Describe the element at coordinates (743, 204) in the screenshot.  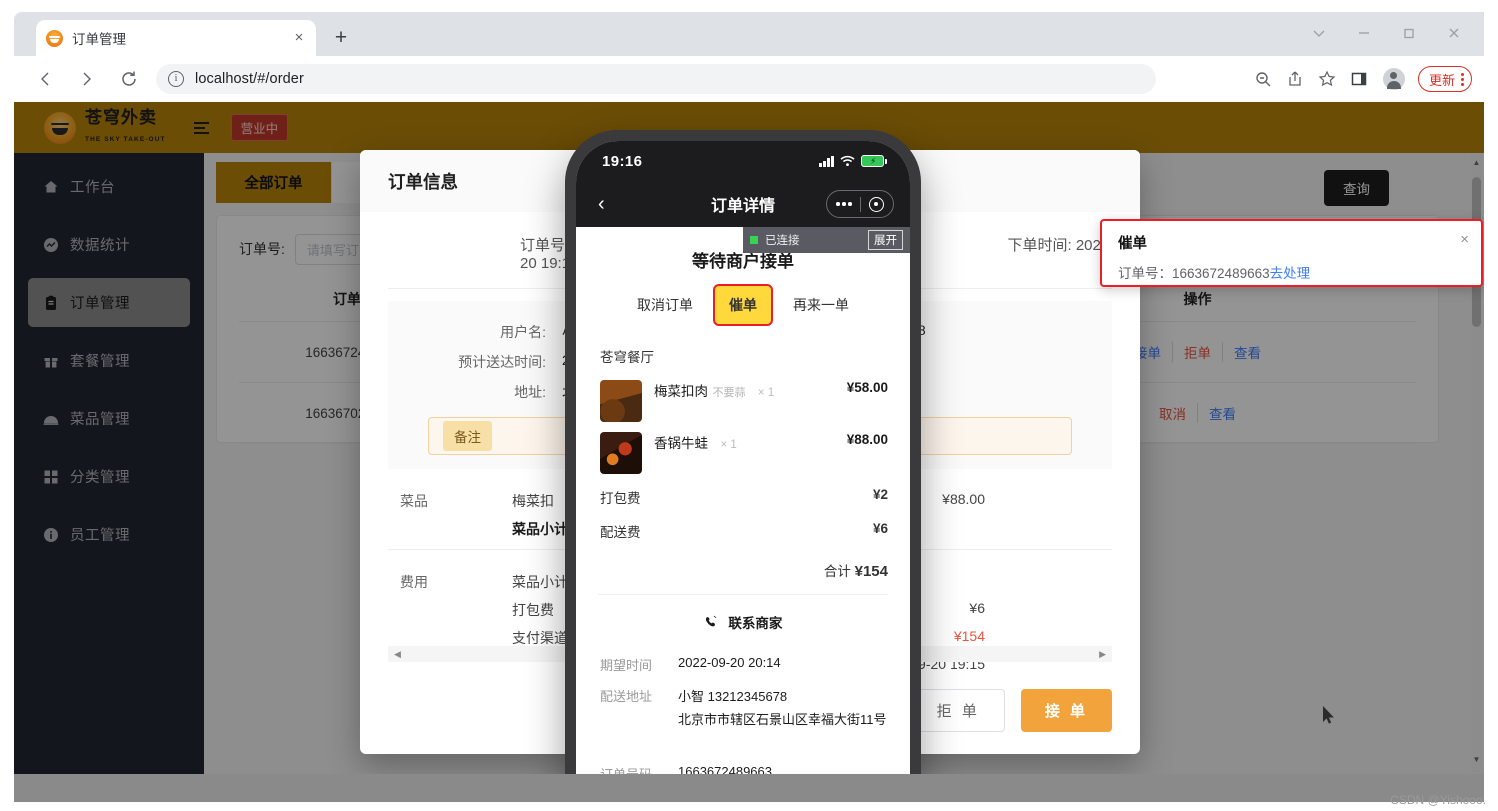
I see `phone-nav-bar: ‹ 订单详情` at that location.